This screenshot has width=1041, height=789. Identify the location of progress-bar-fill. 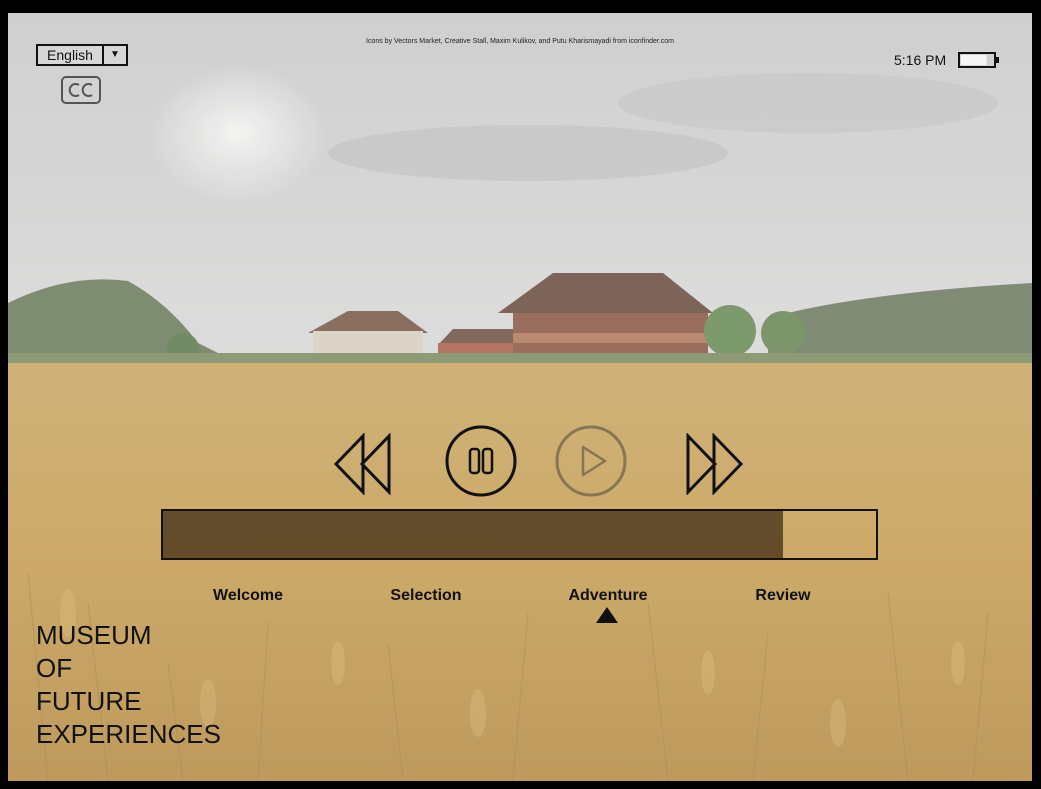
(473, 534).